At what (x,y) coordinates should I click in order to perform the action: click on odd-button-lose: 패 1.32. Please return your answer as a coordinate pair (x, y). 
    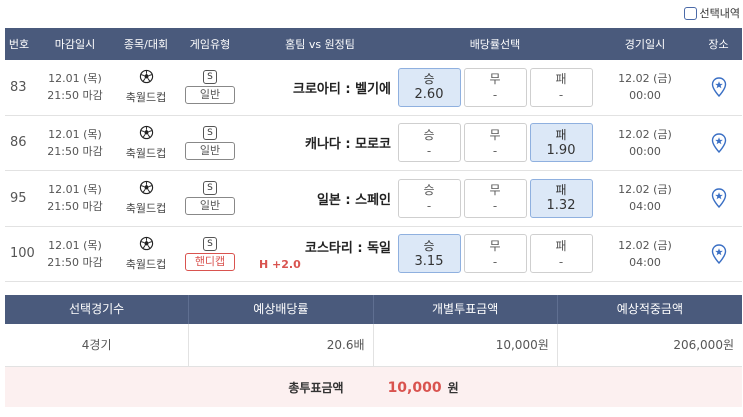
    Looking at the image, I should click on (561, 198).